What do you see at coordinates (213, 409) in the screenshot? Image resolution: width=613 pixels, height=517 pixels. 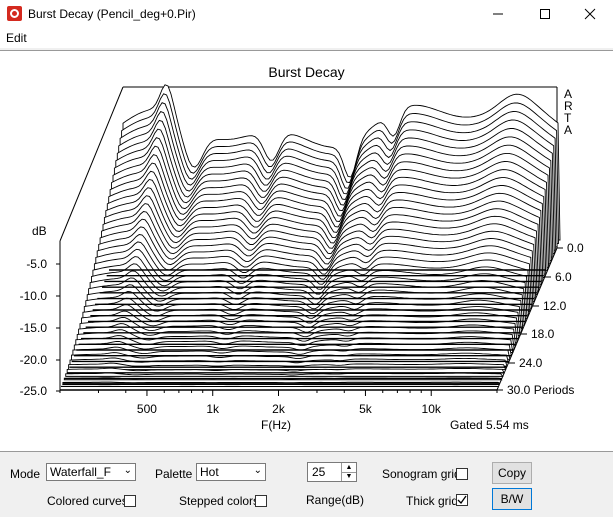 I see `x-tick-label: 1k` at bounding box center [213, 409].